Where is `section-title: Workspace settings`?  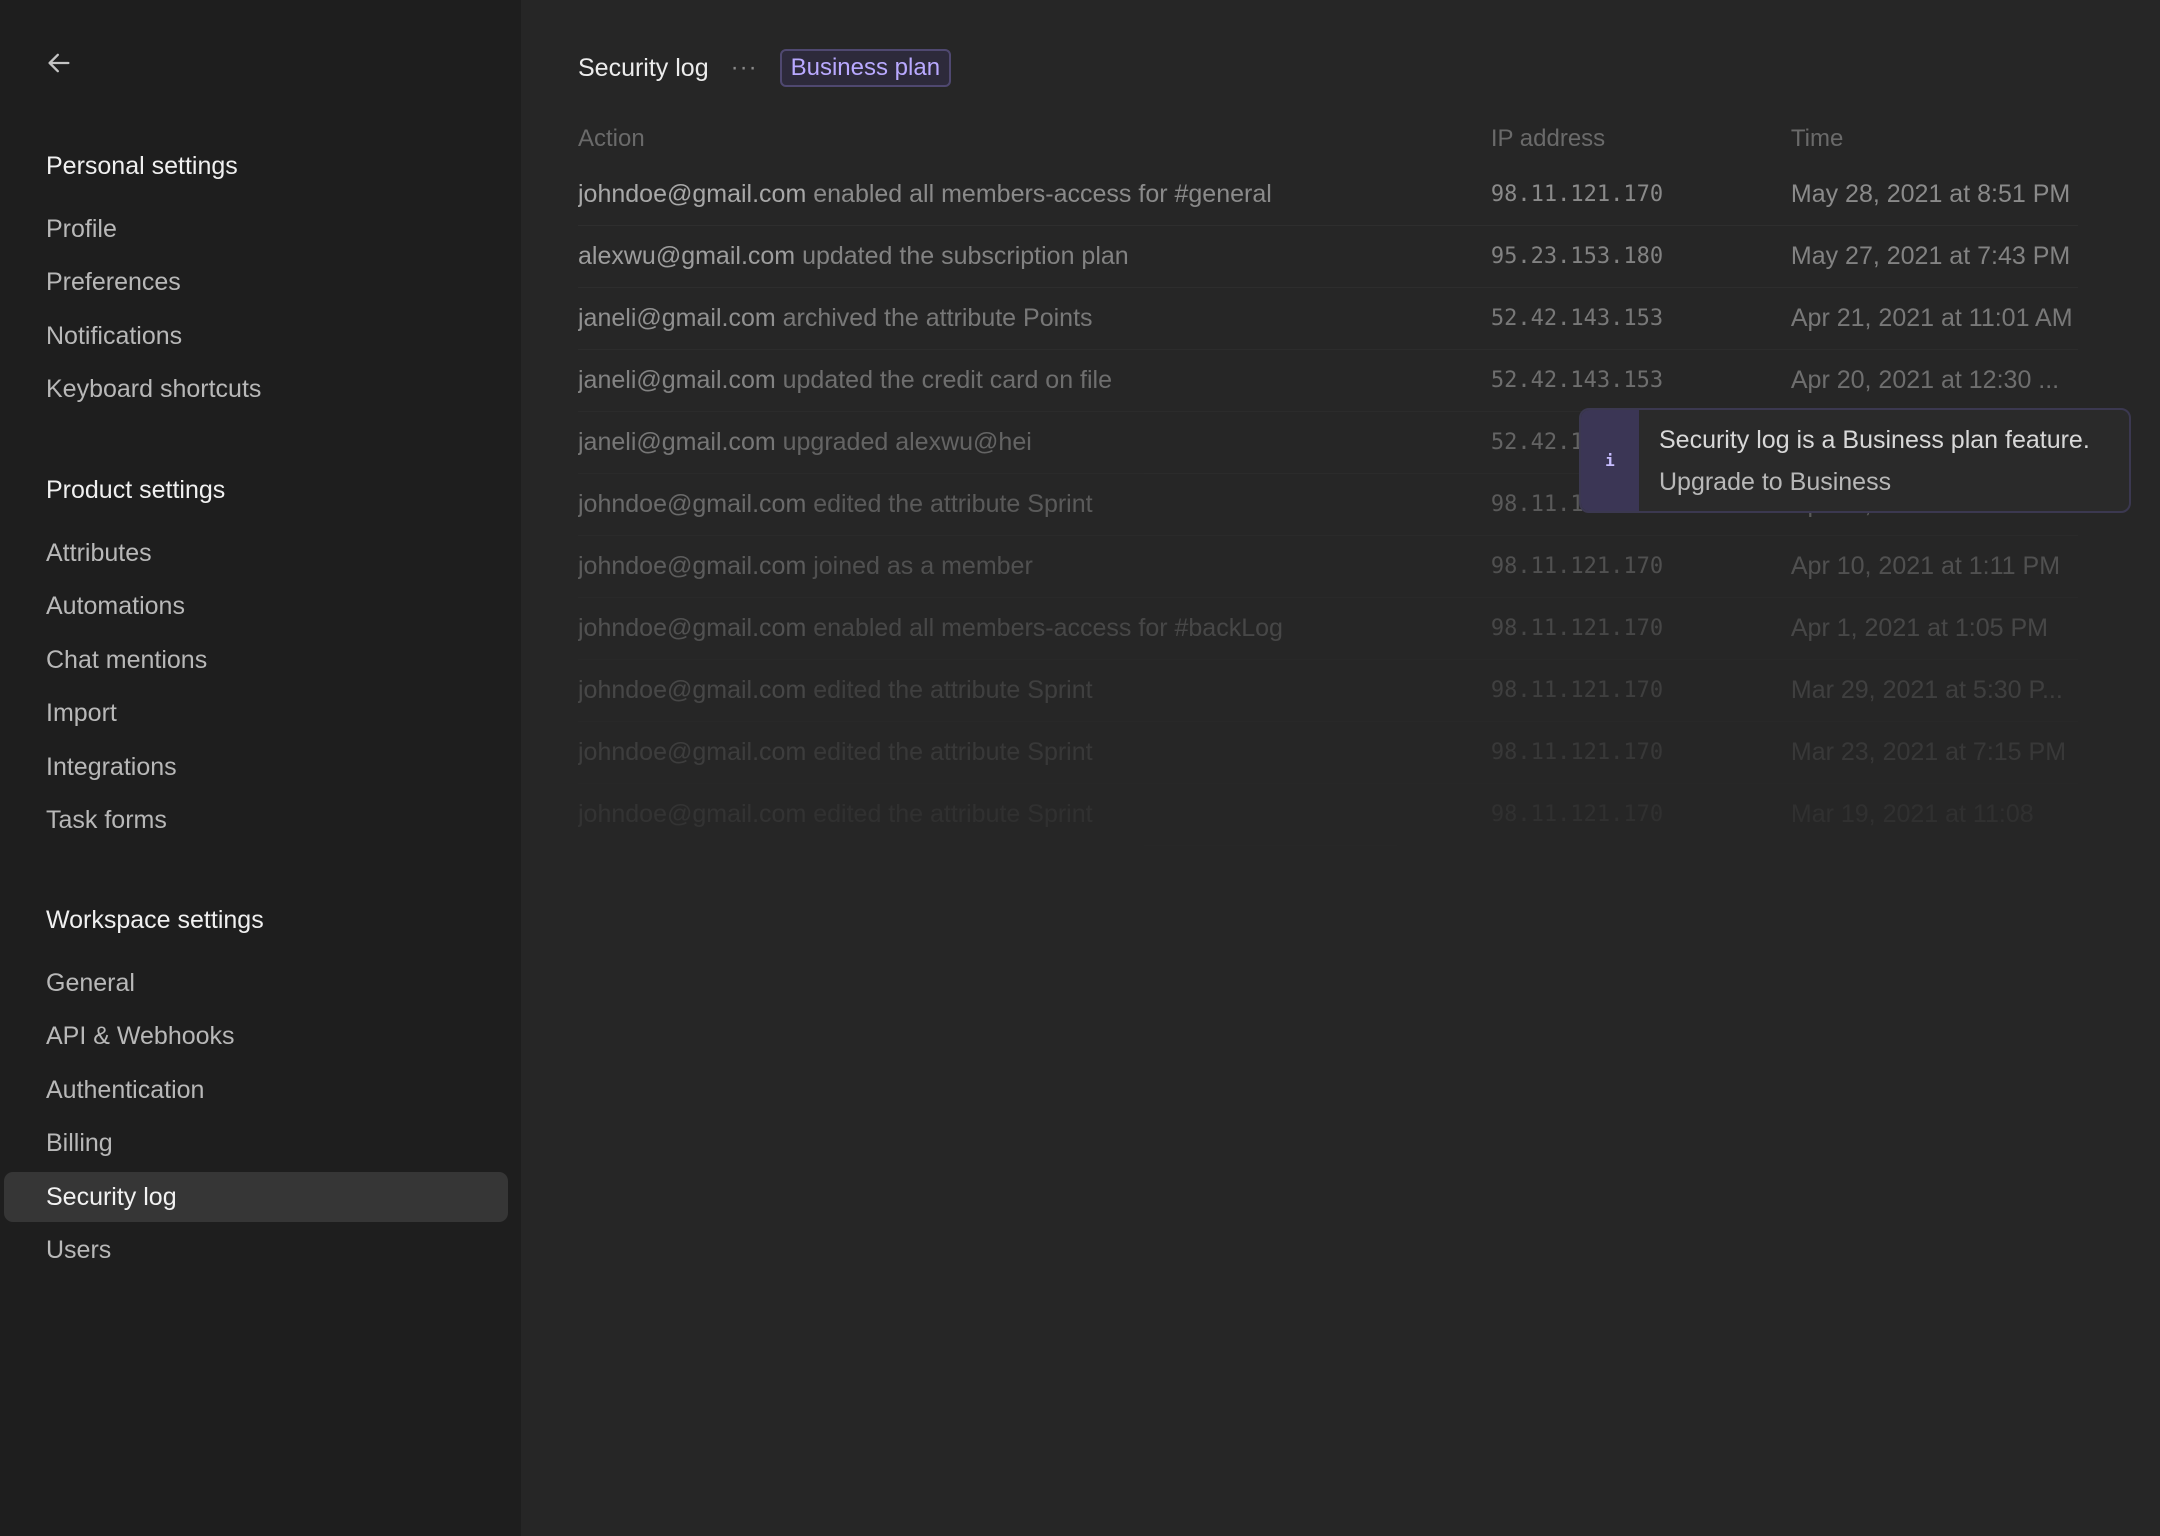
section-title: Workspace settings is located at coordinates (155, 920).